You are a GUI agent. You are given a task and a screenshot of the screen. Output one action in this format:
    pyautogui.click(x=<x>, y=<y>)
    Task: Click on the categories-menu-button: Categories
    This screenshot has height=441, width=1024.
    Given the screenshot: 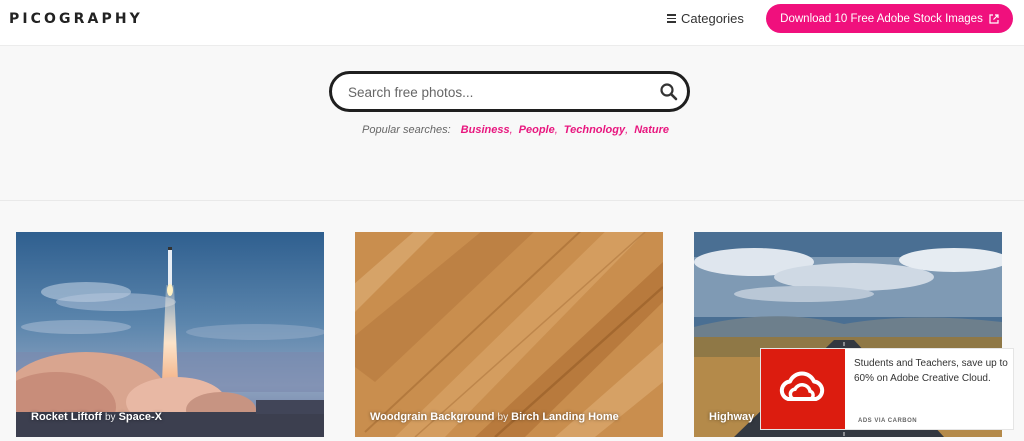 What is the action you would take?
    pyautogui.click(x=705, y=18)
    